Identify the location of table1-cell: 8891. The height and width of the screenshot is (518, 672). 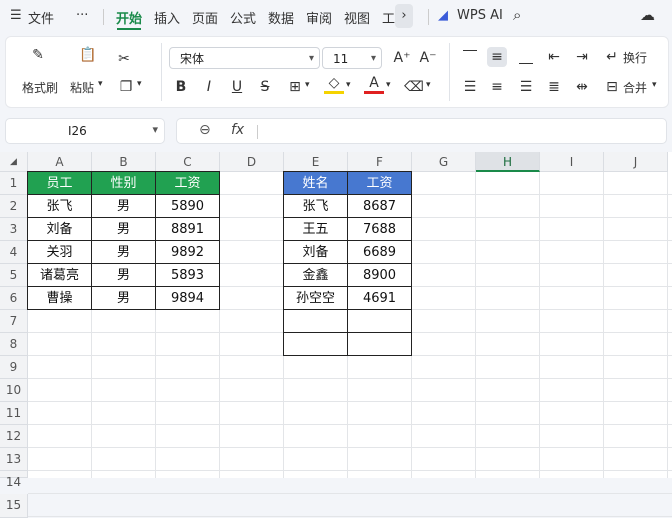
(187, 229).